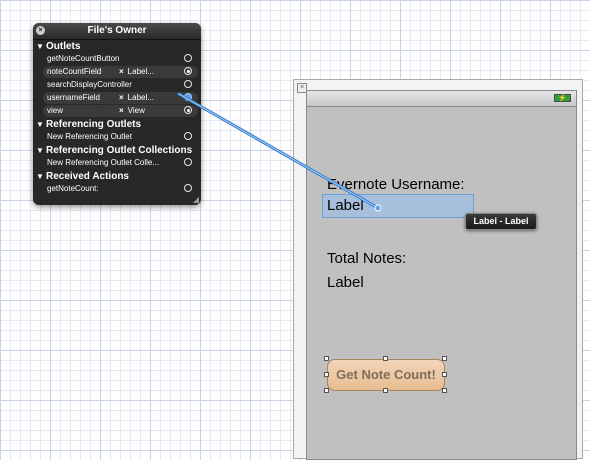 This screenshot has width=590, height=460. Describe the element at coordinates (279, 152) in the screenshot. I see `connection-wire` at that location.